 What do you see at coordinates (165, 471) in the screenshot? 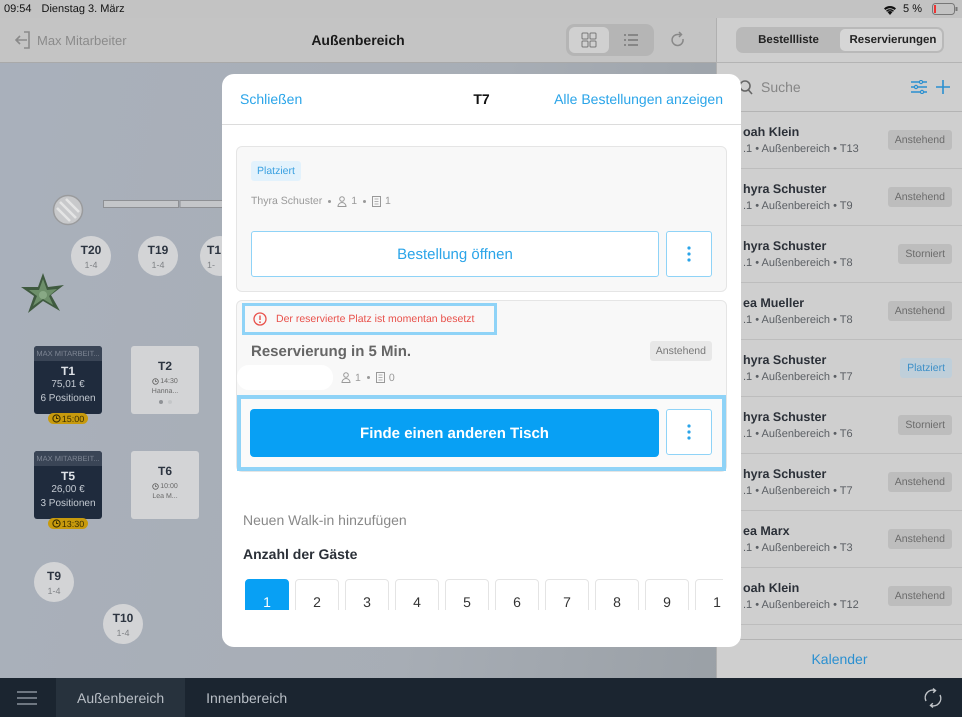
I see `table-label: T6` at bounding box center [165, 471].